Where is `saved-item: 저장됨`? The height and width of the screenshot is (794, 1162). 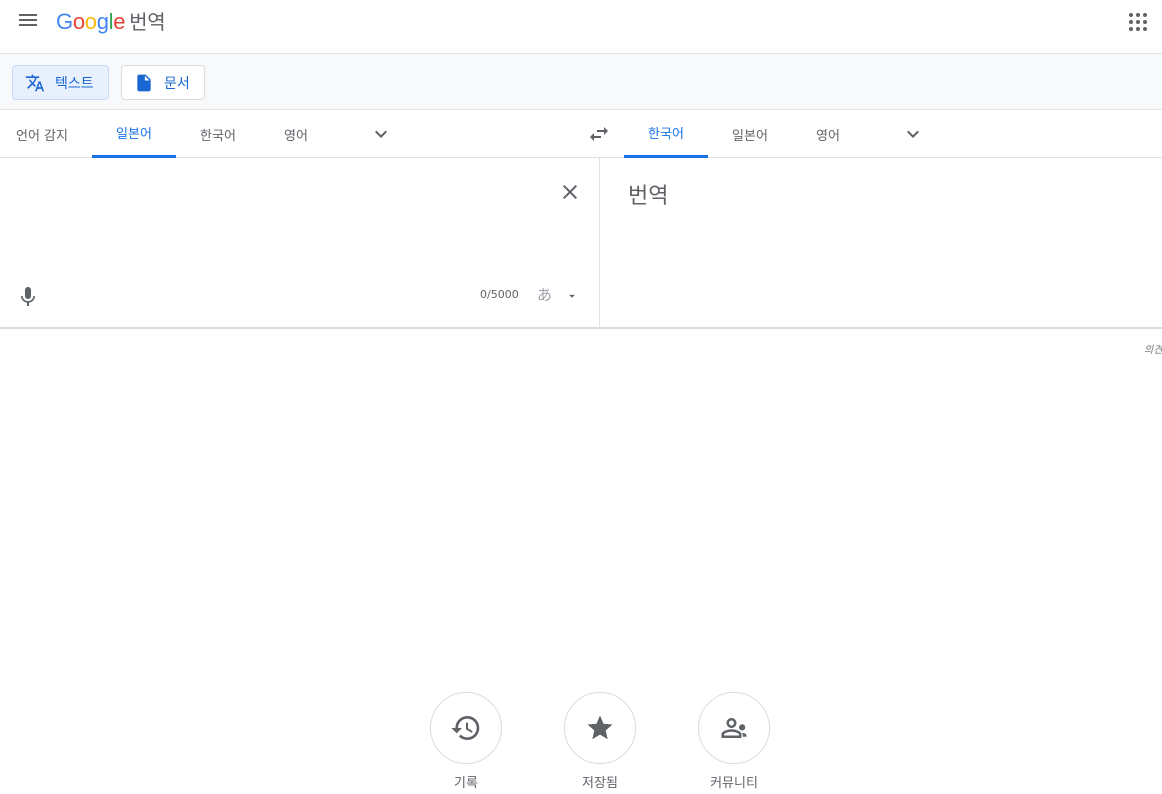
saved-item: 저장됨 is located at coordinates (600, 741).